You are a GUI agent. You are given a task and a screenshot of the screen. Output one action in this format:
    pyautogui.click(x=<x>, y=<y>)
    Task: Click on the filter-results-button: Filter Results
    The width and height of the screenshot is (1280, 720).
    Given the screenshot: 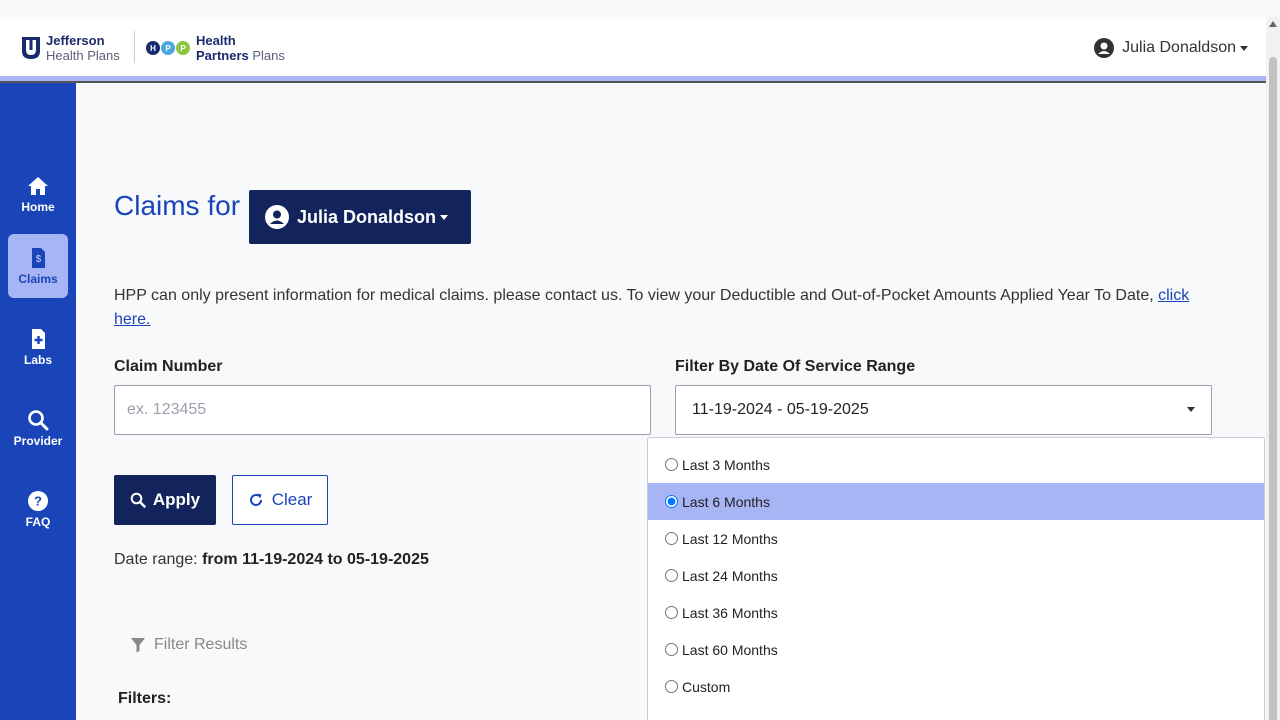 What is the action you would take?
    pyautogui.click(x=188, y=645)
    